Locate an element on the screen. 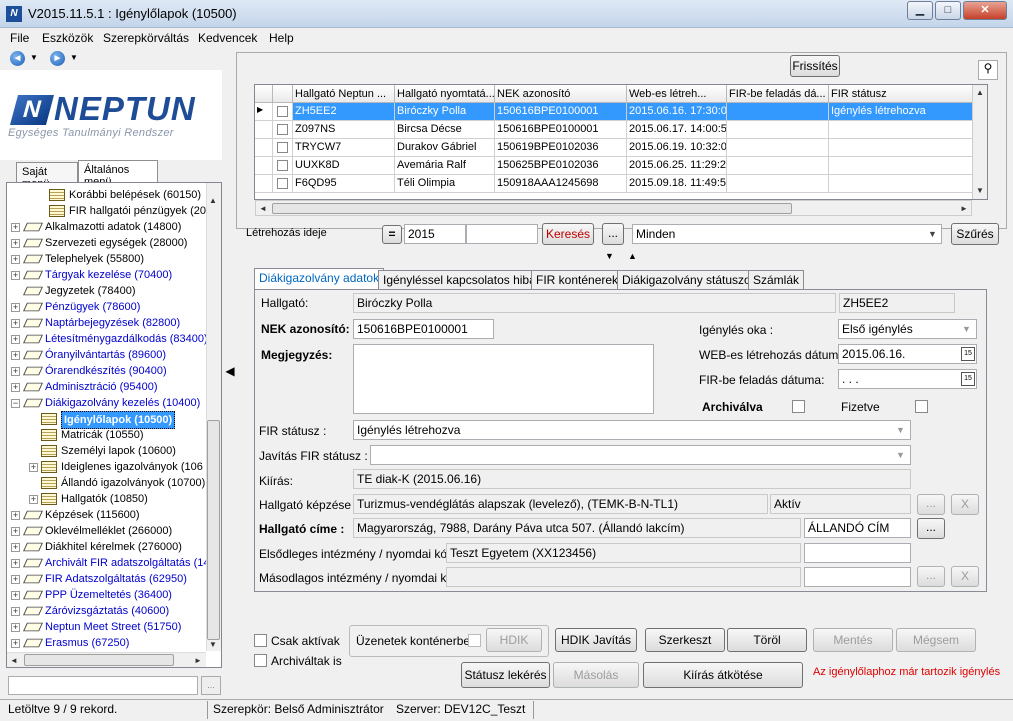 This screenshot has width=1013, height=721. tab-altalanos-menu: Általános menü is located at coordinates (118, 174).